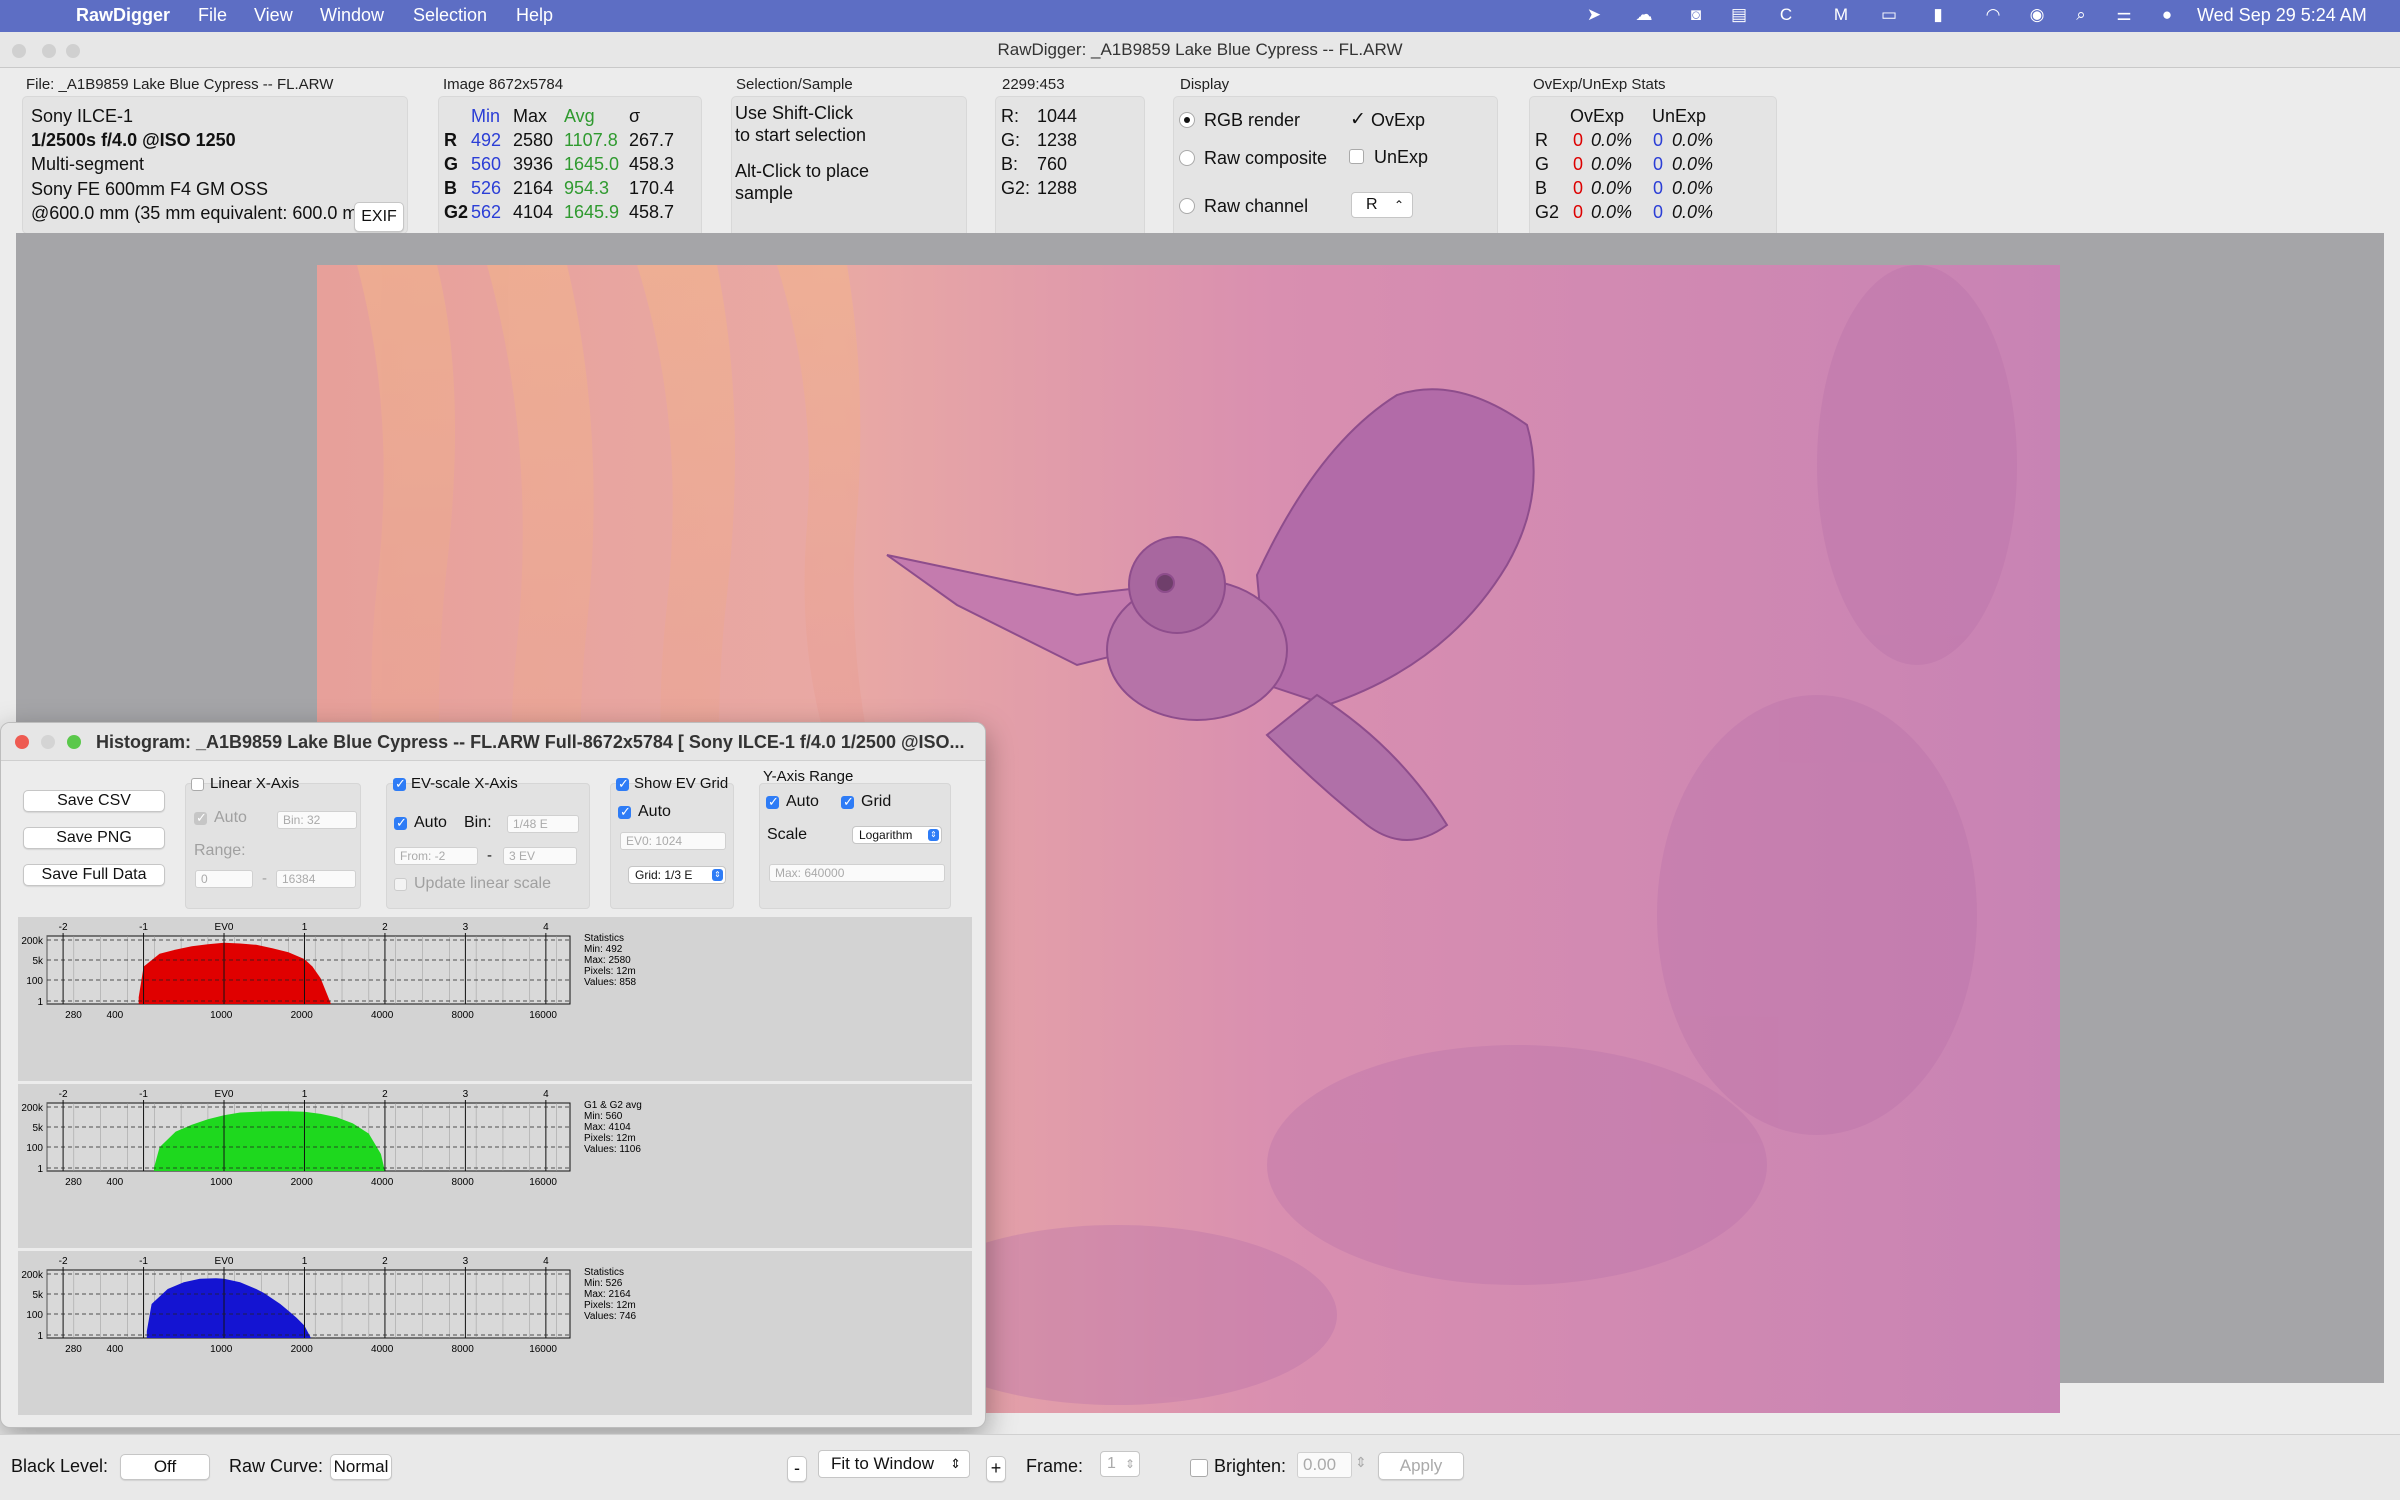 Image resolution: width=2400 pixels, height=1500 pixels. What do you see at coordinates (1938, 15) in the screenshot?
I see `battery-icon: ▮` at bounding box center [1938, 15].